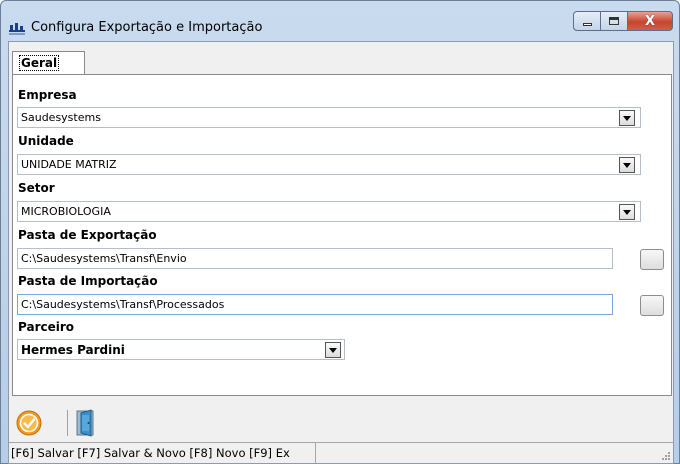 This screenshot has width=680, height=464. What do you see at coordinates (46, 141) in the screenshot?
I see `unidade-label: Unidade` at bounding box center [46, 141].